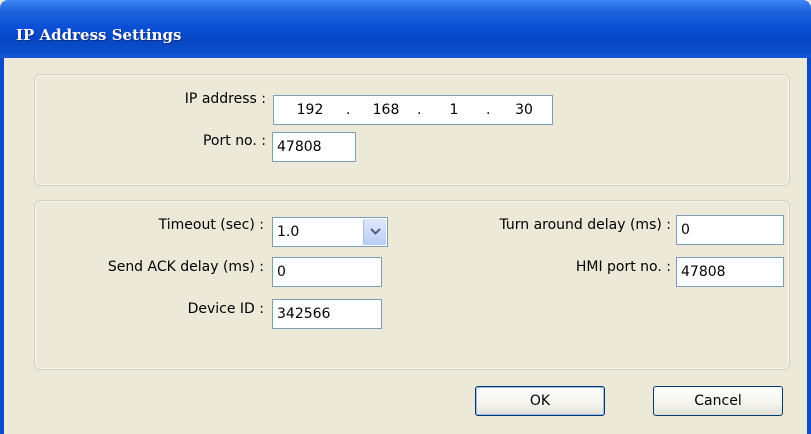  I want to click on chevron-down-icon, so click(375, 231).